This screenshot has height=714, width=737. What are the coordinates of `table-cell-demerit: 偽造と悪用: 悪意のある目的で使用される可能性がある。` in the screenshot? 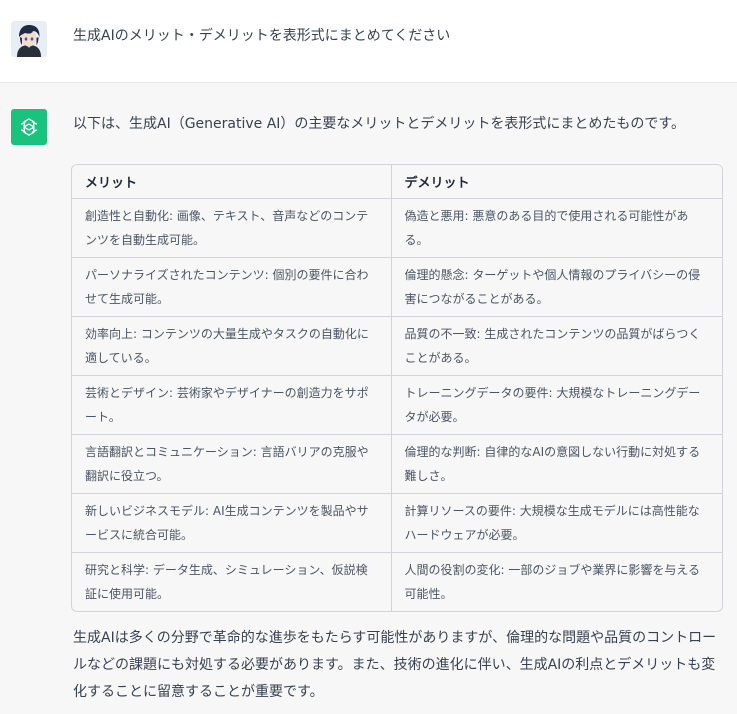 It's located at (556, 228).